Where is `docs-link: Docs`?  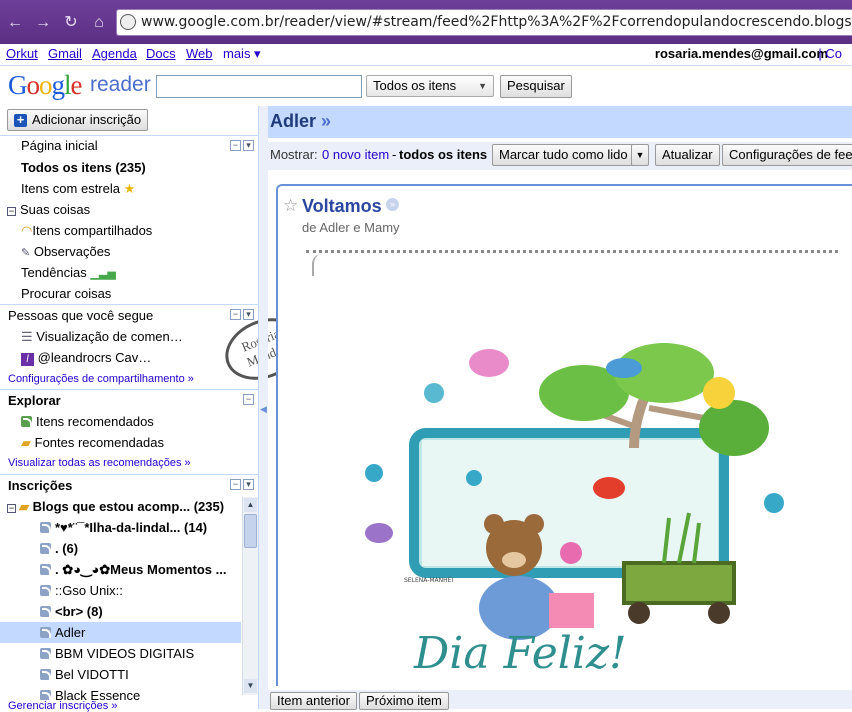 docs-link: Docs is located at coordinates (161, 53).